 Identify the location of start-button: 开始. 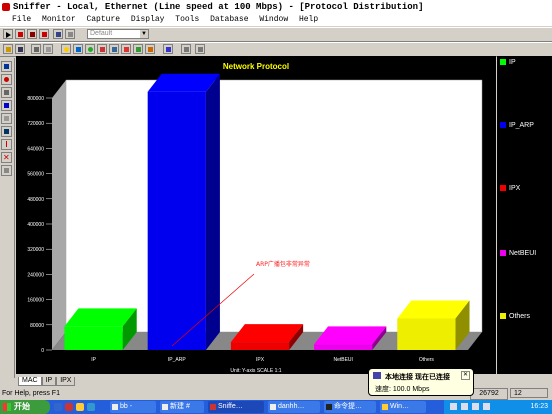
(25, 407).